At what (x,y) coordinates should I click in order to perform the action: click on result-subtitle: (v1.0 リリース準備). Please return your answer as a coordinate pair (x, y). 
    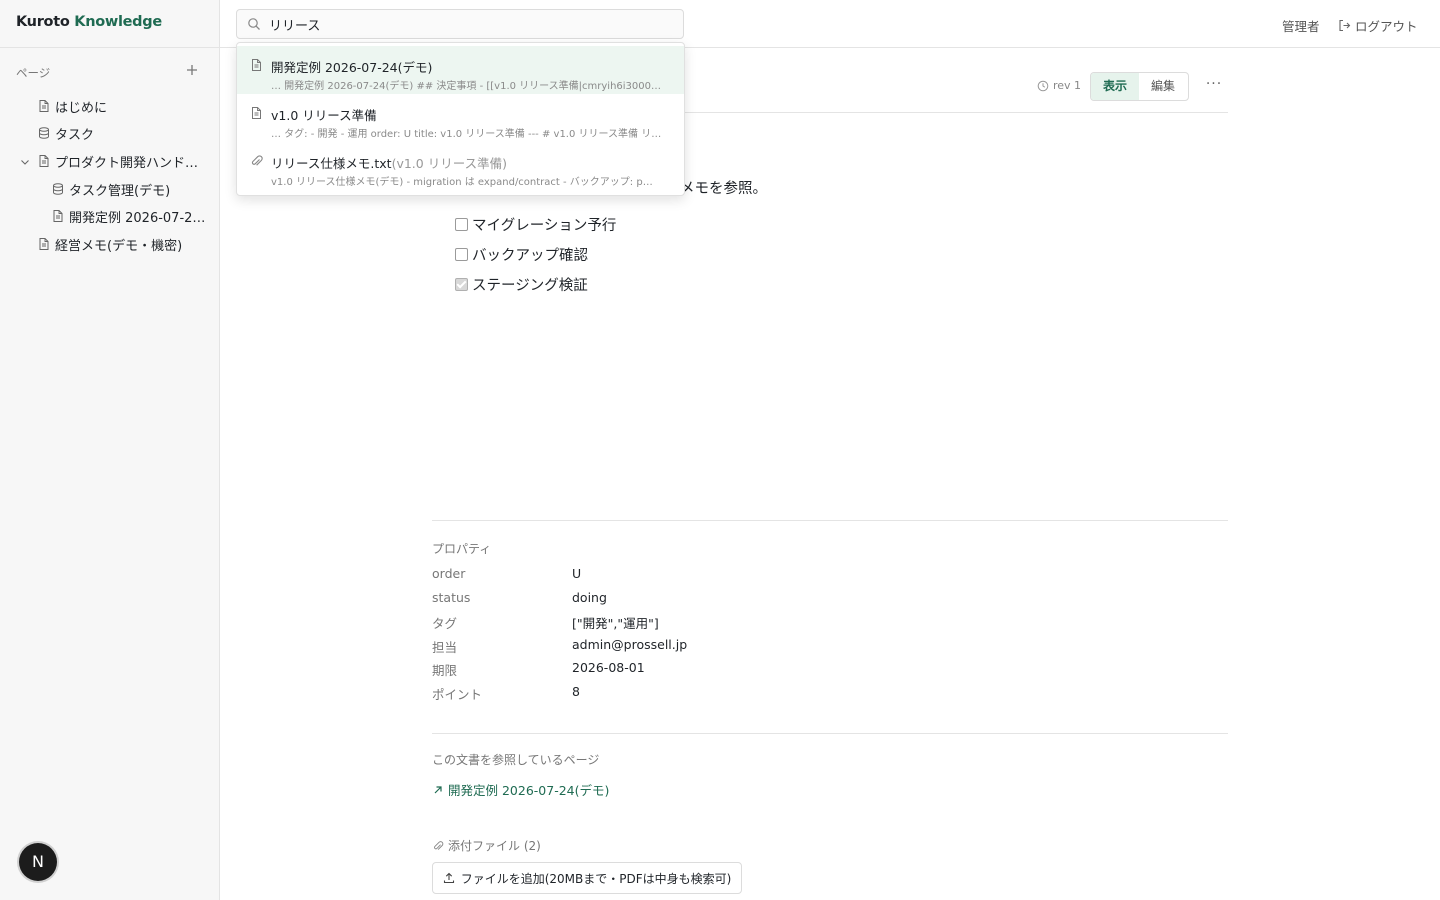
    Looking at the image, I should click on (449, 163).